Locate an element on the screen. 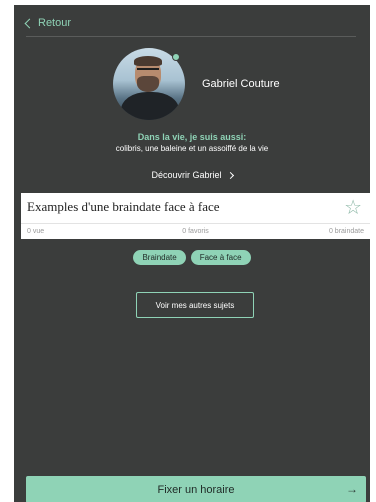  avatar-beard is located at coordinates (148, 84).